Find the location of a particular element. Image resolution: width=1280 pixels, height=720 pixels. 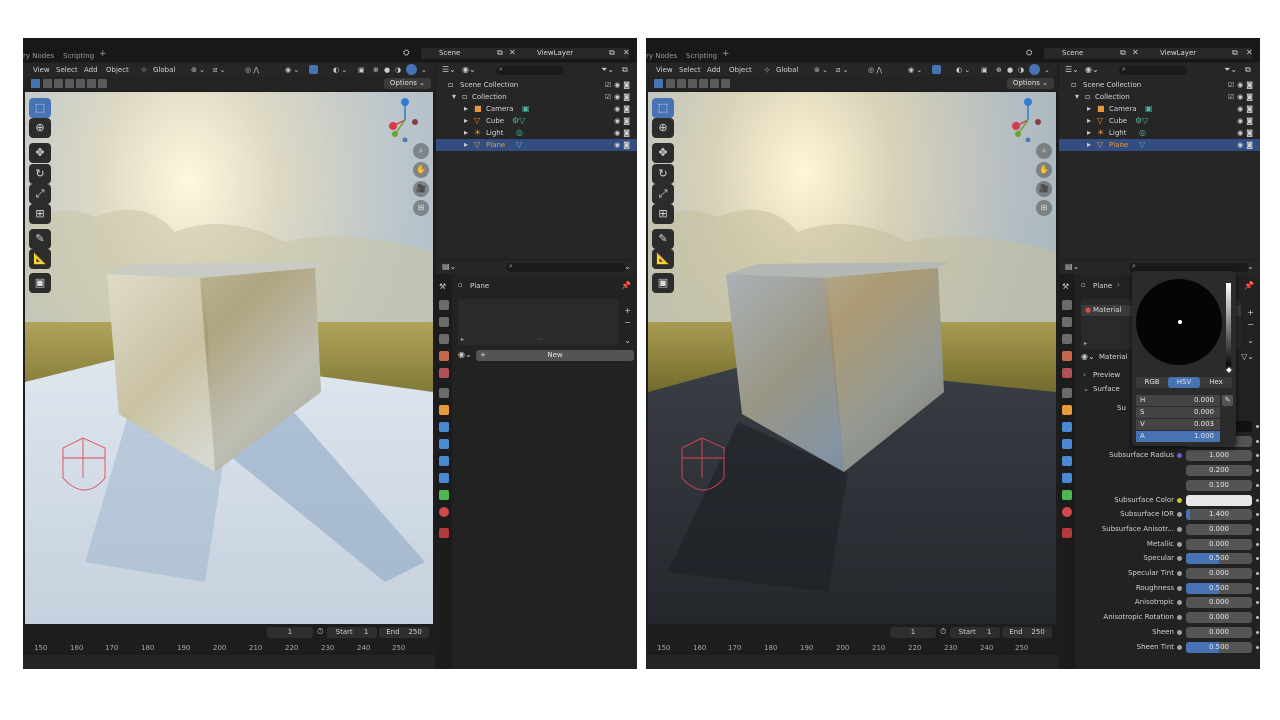

new-collection-icon: ⧉ is located at coordinates (625, 70).